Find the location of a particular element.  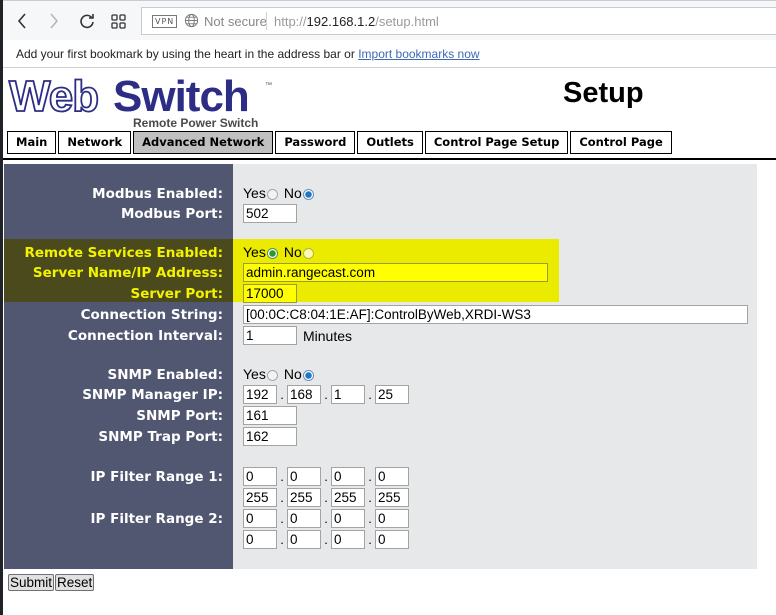

remote-no-radio is located at coordinates (308, 253).